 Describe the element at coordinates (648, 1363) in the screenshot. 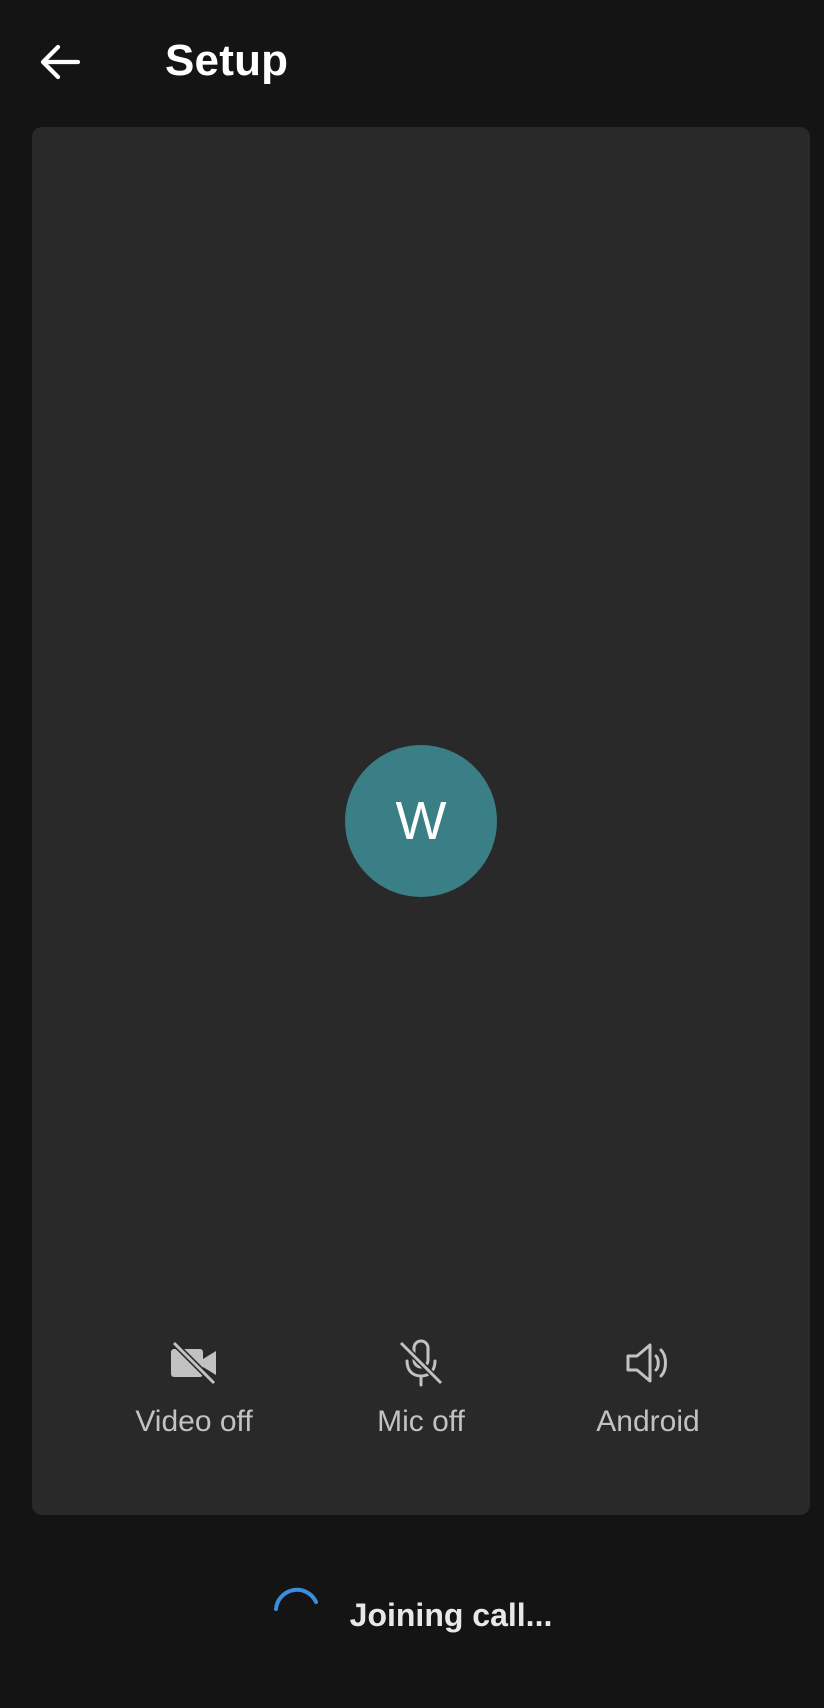

I see `speaker-icon` at that location.